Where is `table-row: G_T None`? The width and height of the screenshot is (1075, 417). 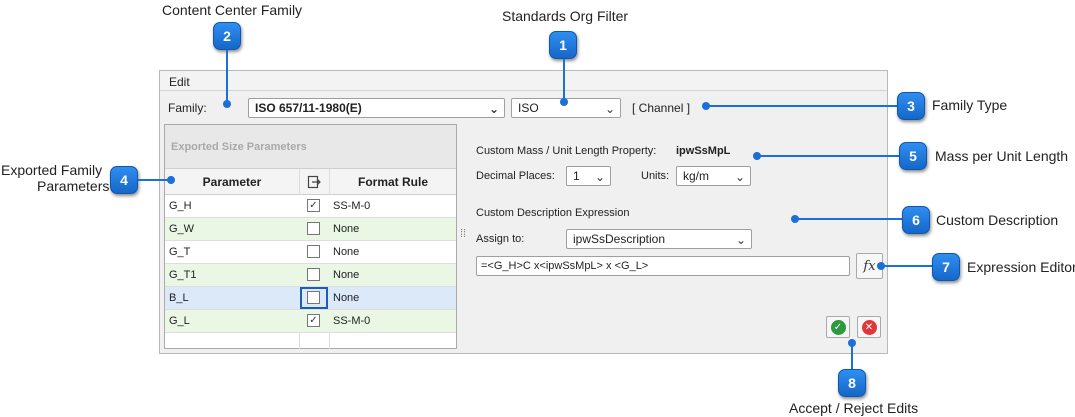 table-row: G_T None is located at coordinates (310, 252).